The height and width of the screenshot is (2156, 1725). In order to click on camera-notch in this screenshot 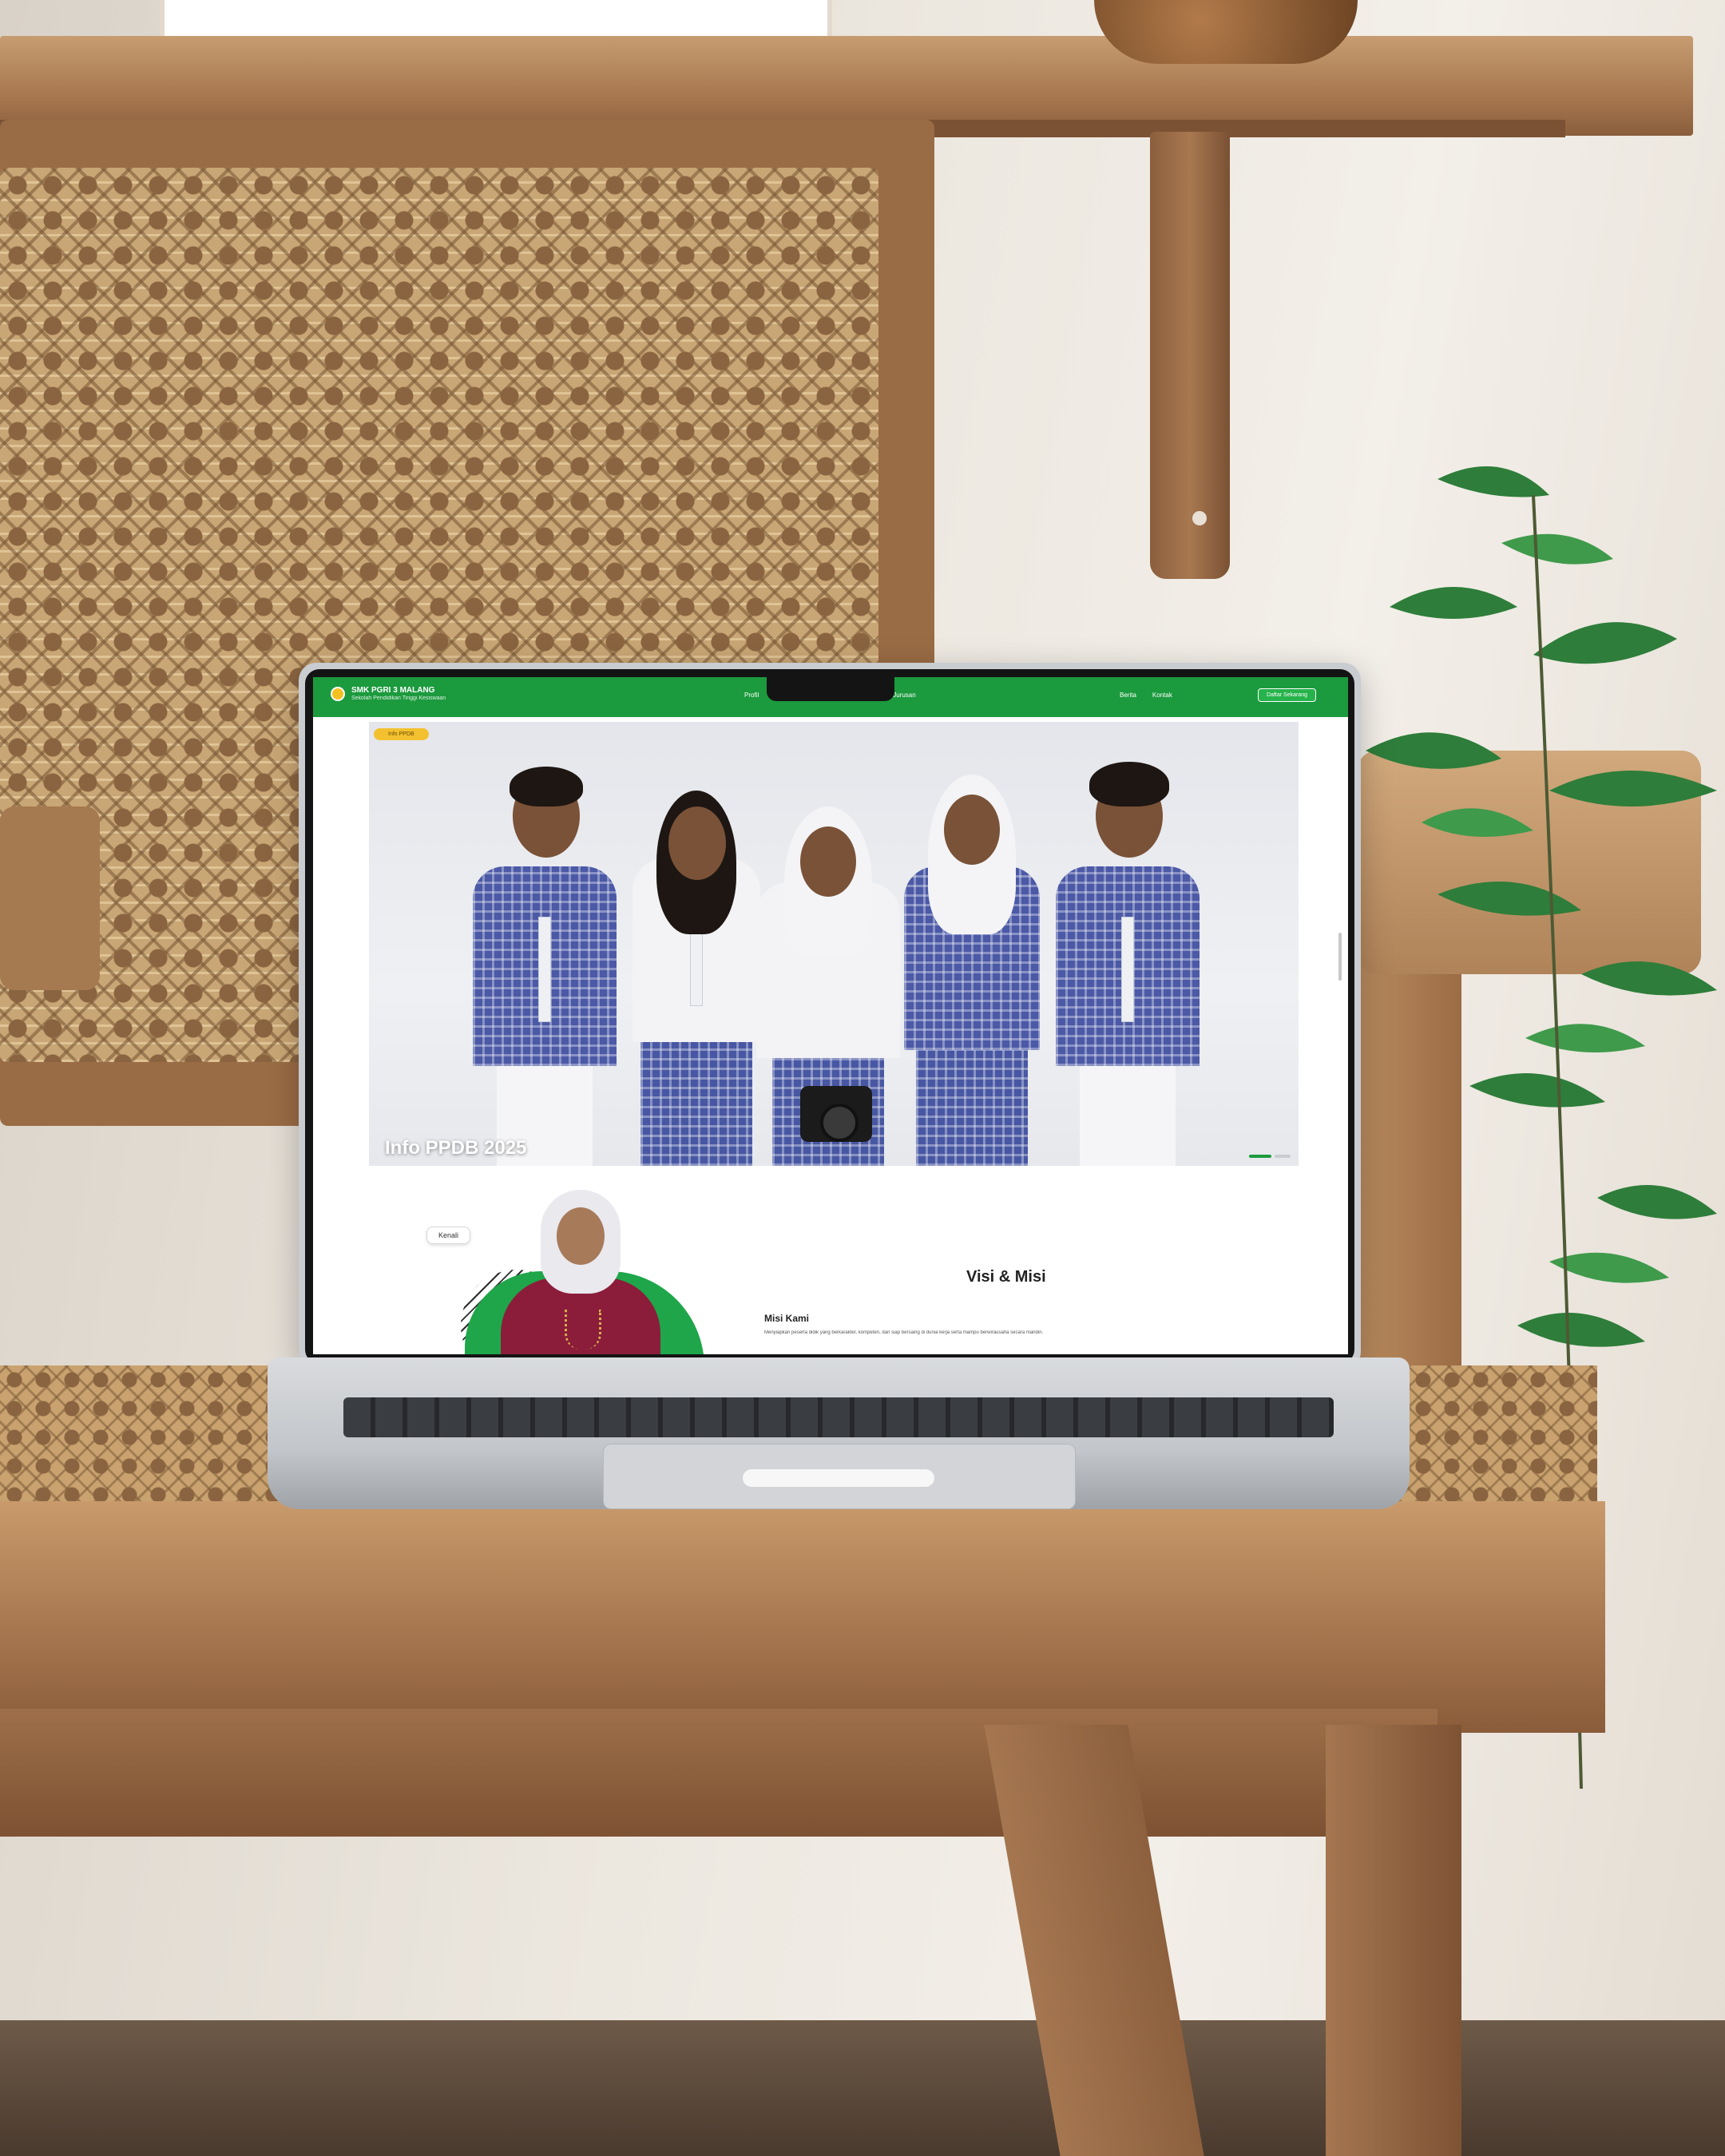, I will do `click(830, 689)`.